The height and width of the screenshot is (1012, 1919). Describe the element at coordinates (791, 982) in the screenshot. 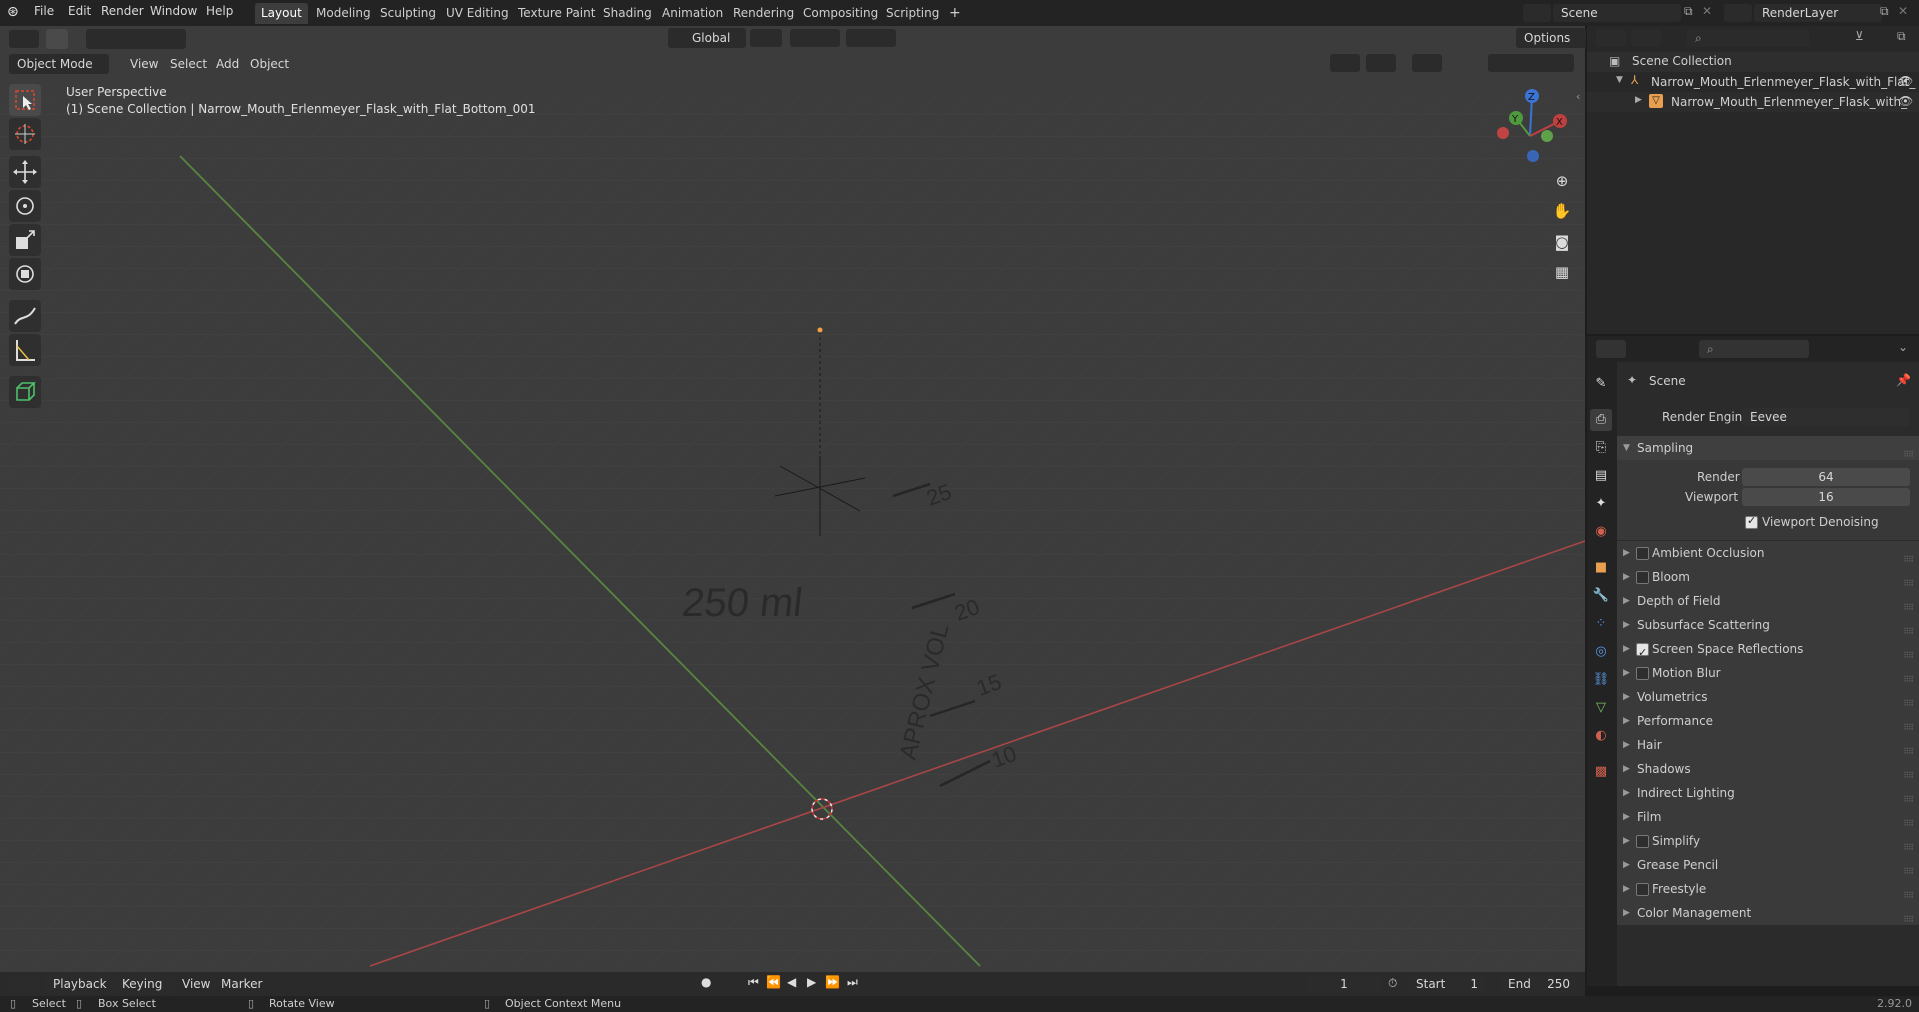

I see `play-reverse-icon: ◀` at that location.